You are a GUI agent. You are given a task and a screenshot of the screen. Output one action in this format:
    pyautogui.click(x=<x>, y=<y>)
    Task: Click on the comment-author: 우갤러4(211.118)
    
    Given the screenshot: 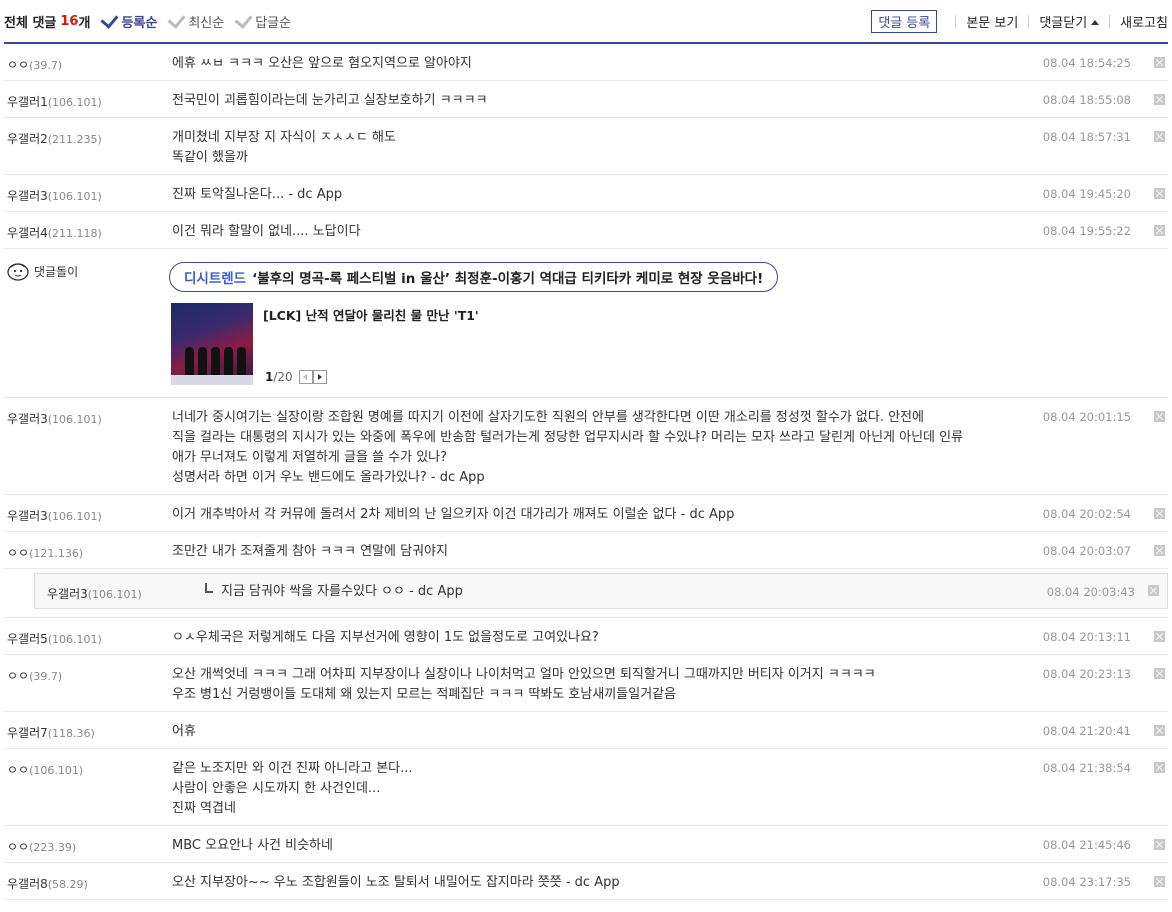 What is the action you would take?
    pyautogui.click(x=54, y=232)
    